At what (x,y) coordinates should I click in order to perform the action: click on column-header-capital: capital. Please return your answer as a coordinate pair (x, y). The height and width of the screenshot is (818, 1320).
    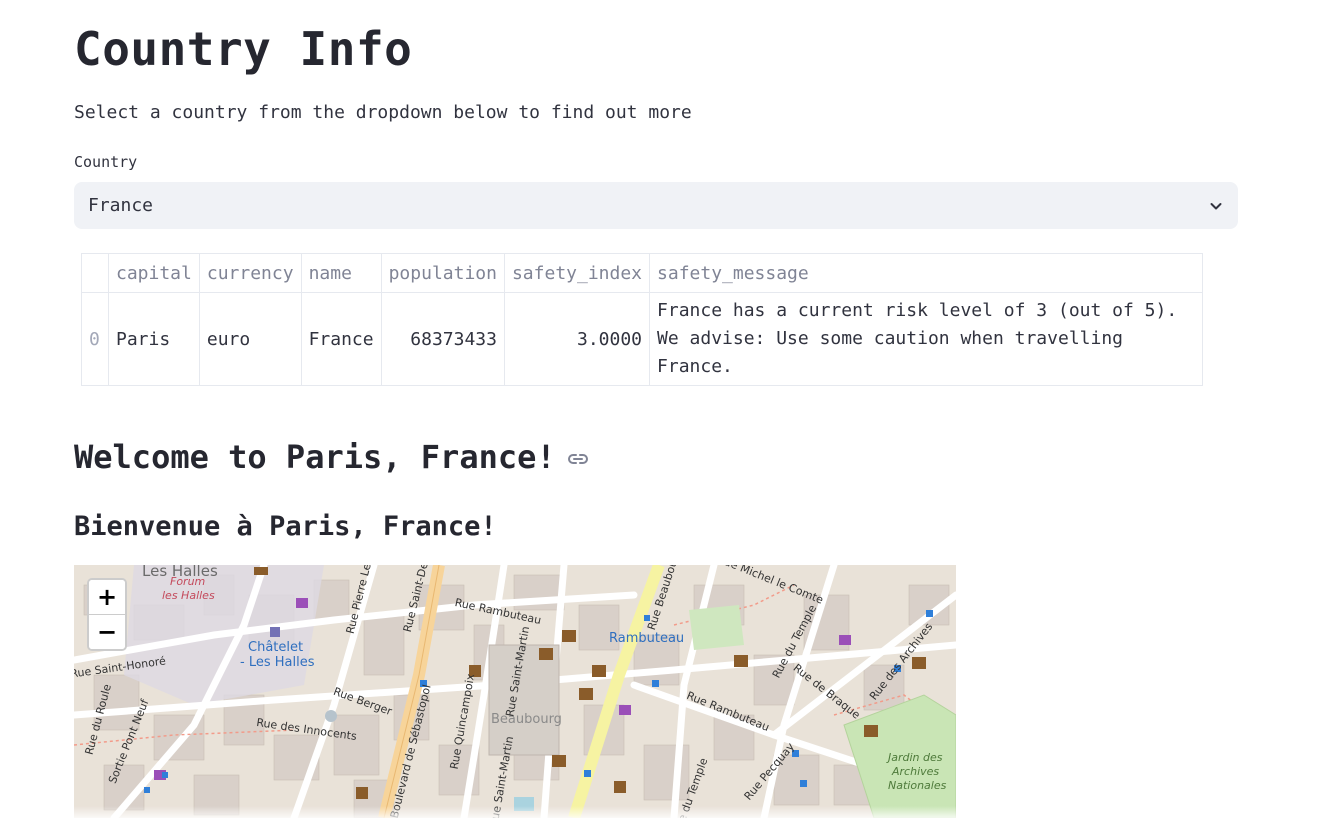
    Looking at the image, I should click on (154, 273).